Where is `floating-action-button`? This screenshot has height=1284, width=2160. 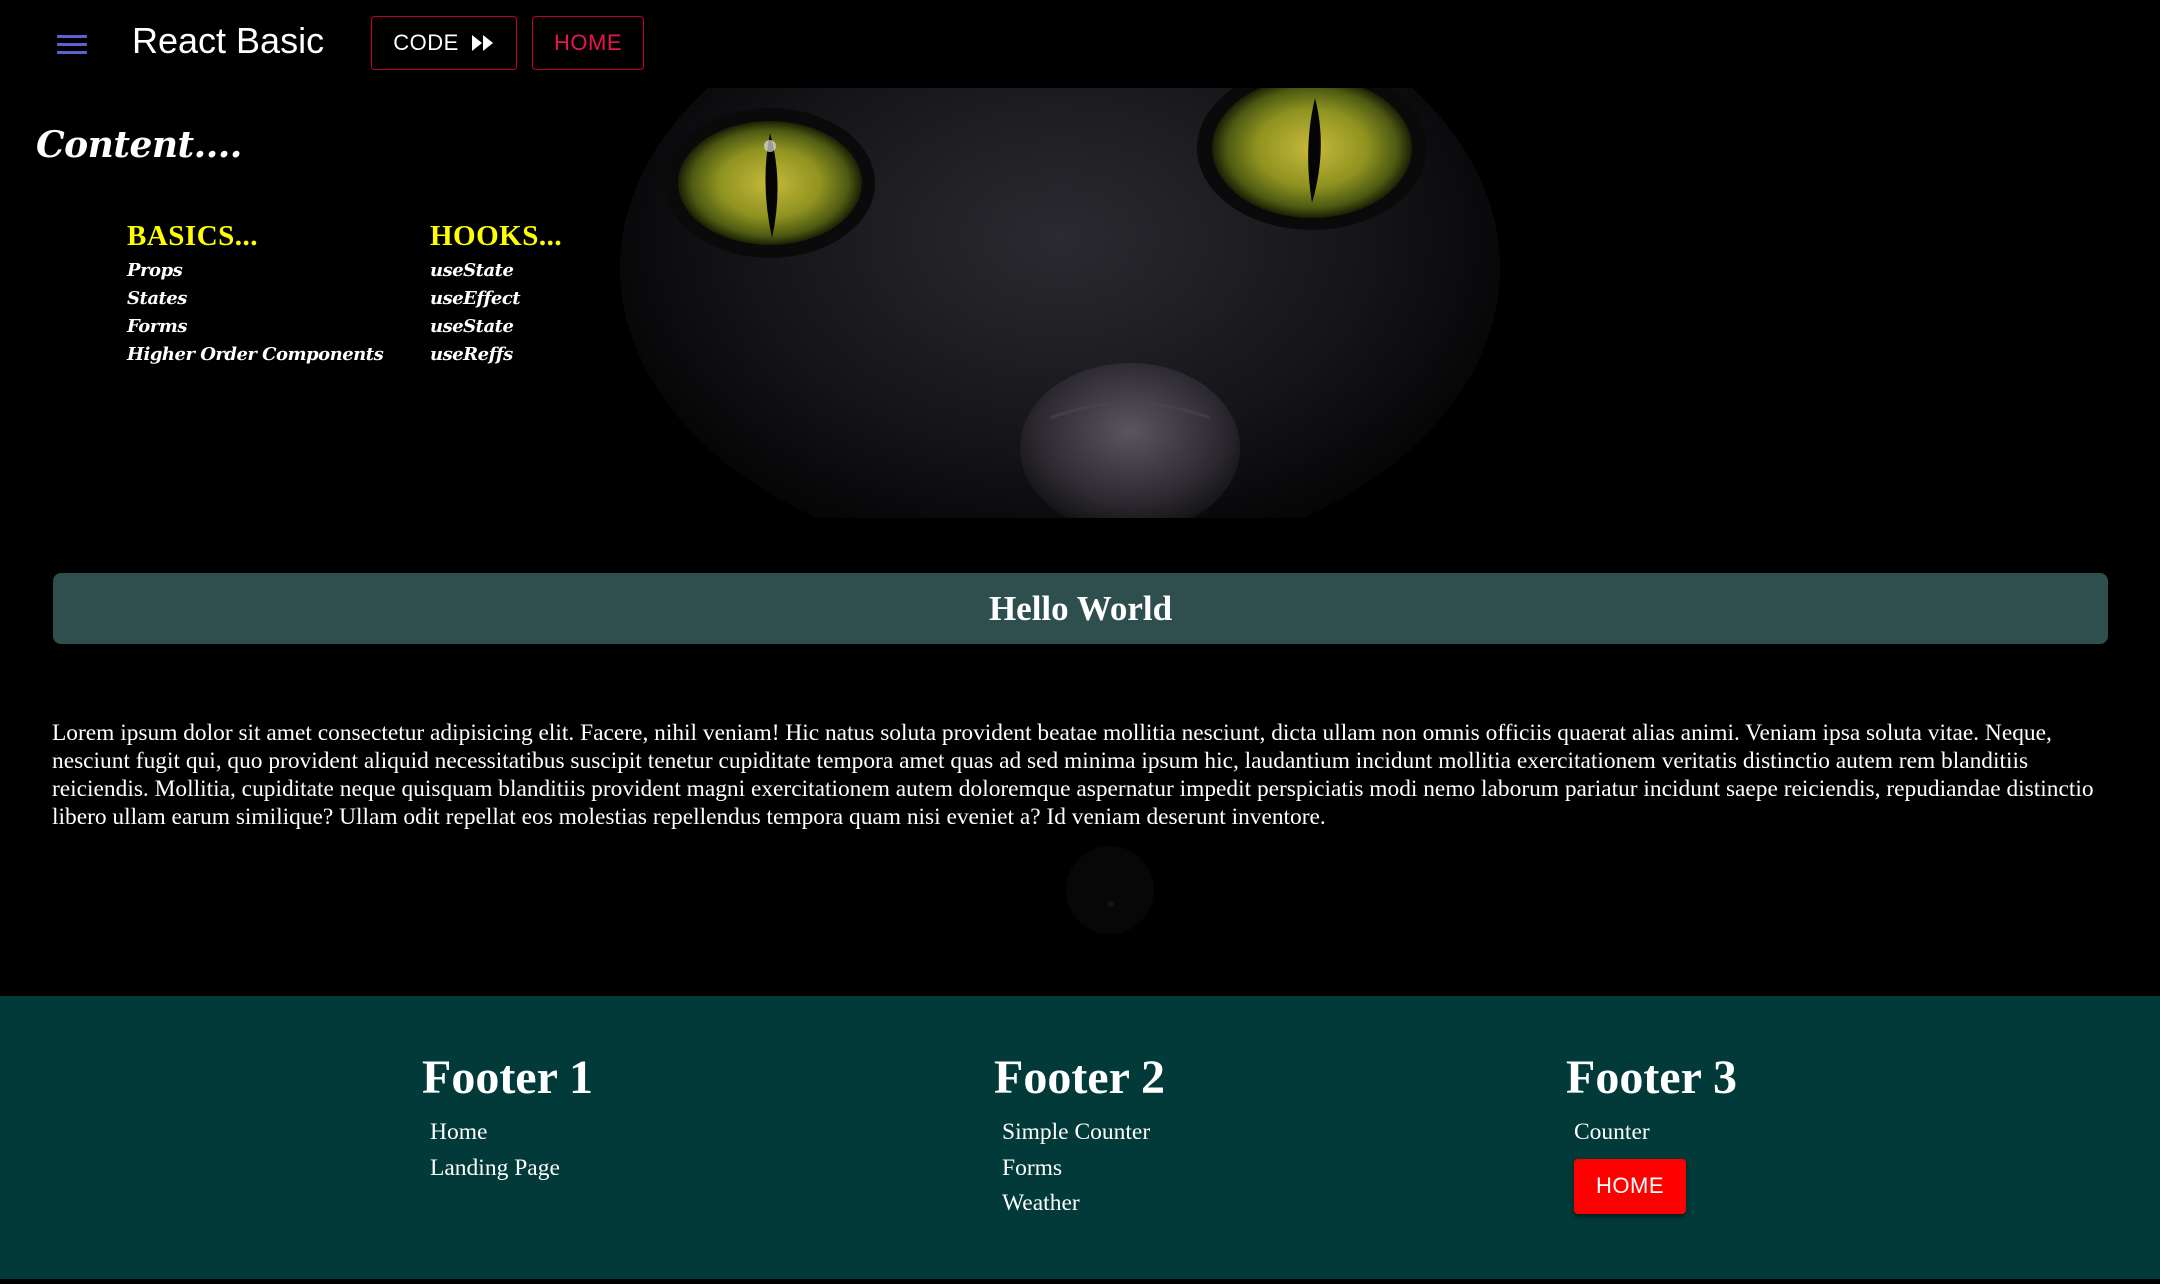
floating-action-button is located at coordinates (1110, 890).